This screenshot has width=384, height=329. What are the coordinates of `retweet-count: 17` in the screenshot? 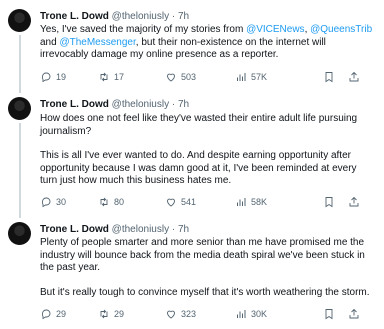 It's located at (119, 77).